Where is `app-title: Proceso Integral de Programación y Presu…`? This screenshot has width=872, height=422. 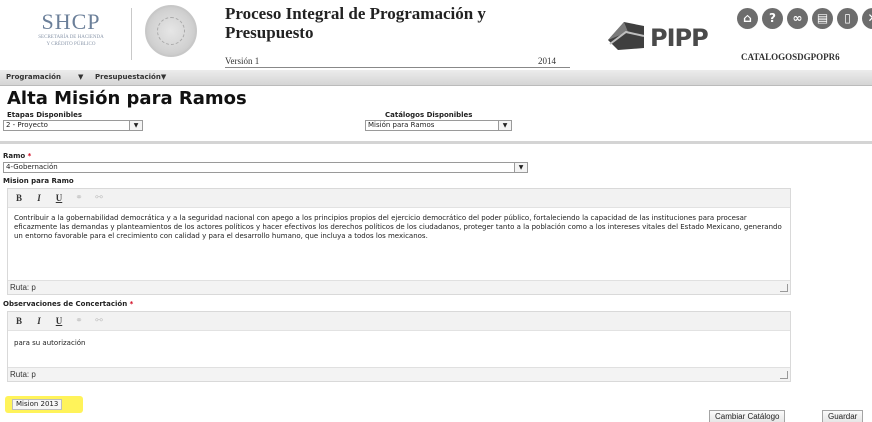
app-title: Proceso Integral de Programación y Presu… is located at coordinates (375, 23).